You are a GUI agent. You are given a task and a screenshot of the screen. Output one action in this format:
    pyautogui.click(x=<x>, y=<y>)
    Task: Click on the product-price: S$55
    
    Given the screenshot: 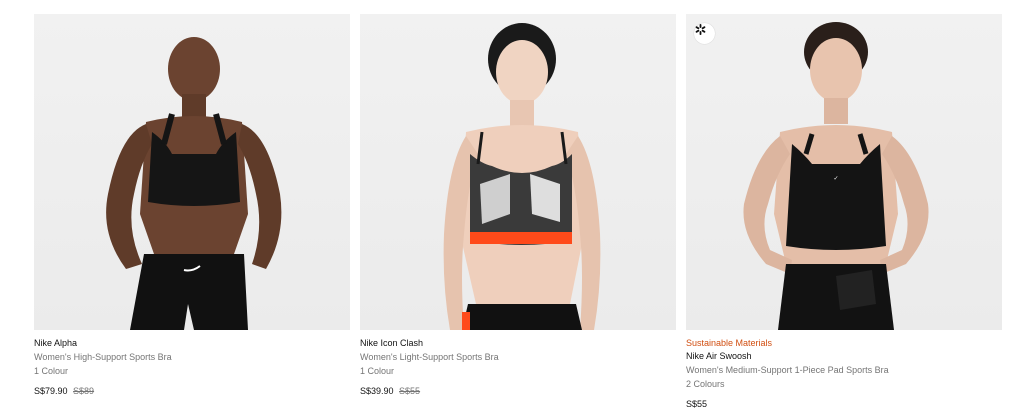 What is the action you would take?
    pyautogui.click(x=844, y=404)
    